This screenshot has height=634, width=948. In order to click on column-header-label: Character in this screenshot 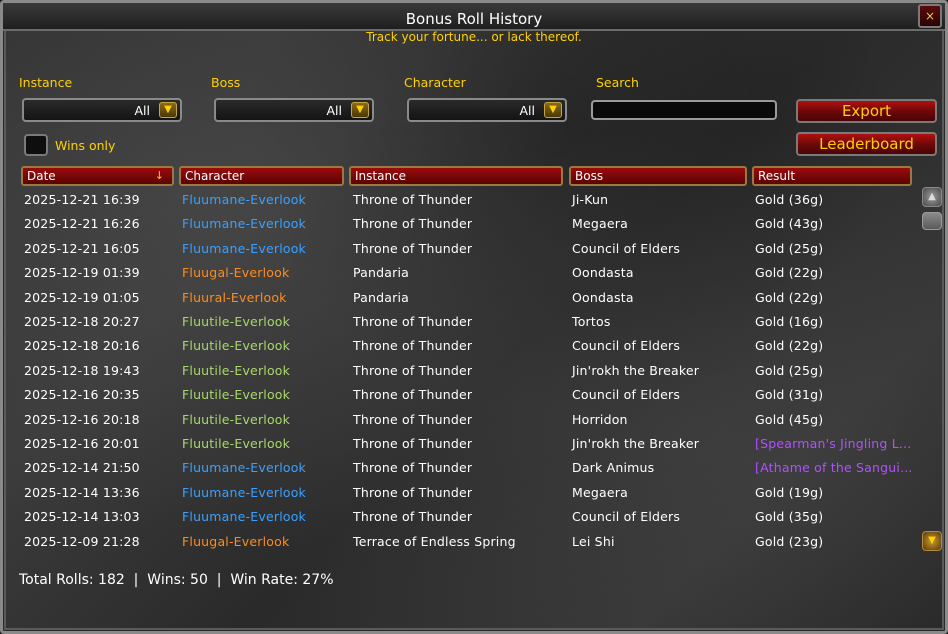, I will do `click(215, 176)`.